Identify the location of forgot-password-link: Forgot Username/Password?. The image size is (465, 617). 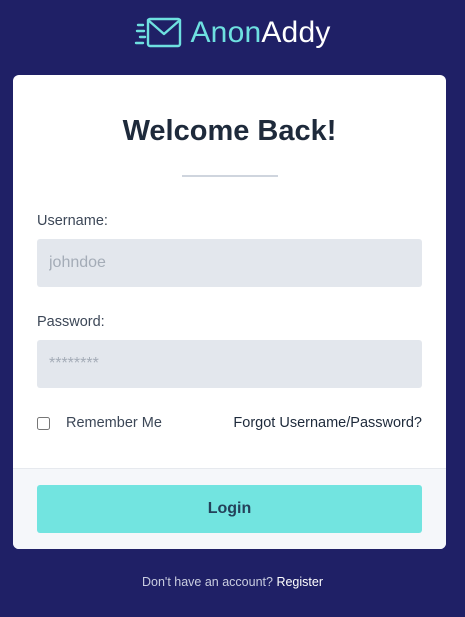
(327, 423).